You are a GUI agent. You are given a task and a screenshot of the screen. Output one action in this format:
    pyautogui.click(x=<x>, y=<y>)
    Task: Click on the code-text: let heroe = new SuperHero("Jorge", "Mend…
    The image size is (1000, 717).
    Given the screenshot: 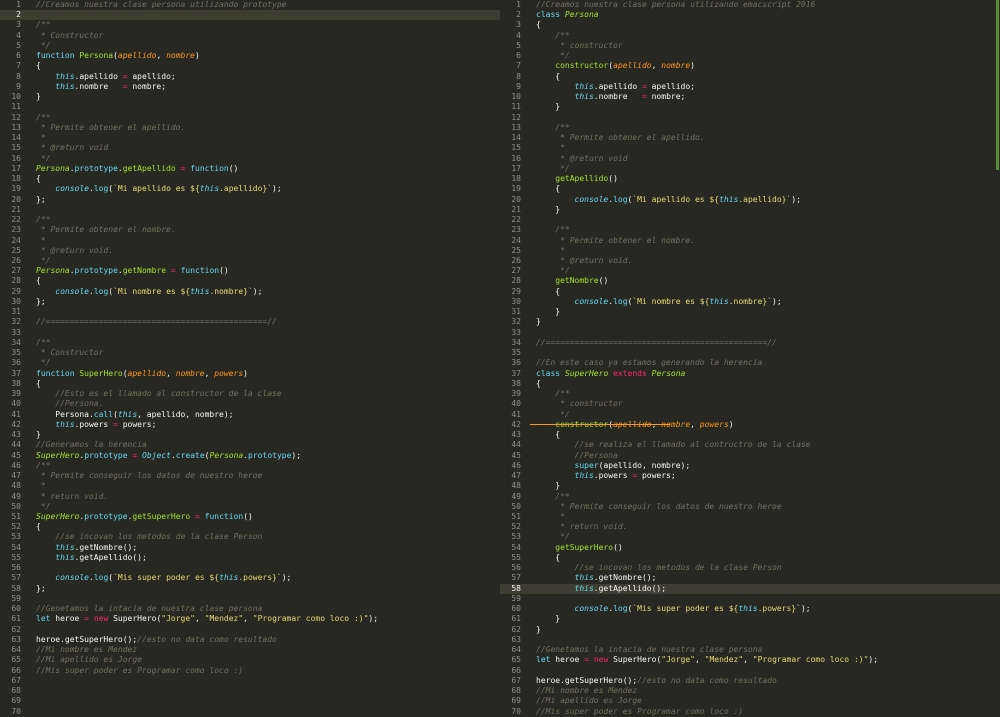 What is the action you would take?
    pyautogui.click(x=207, y=619)
    